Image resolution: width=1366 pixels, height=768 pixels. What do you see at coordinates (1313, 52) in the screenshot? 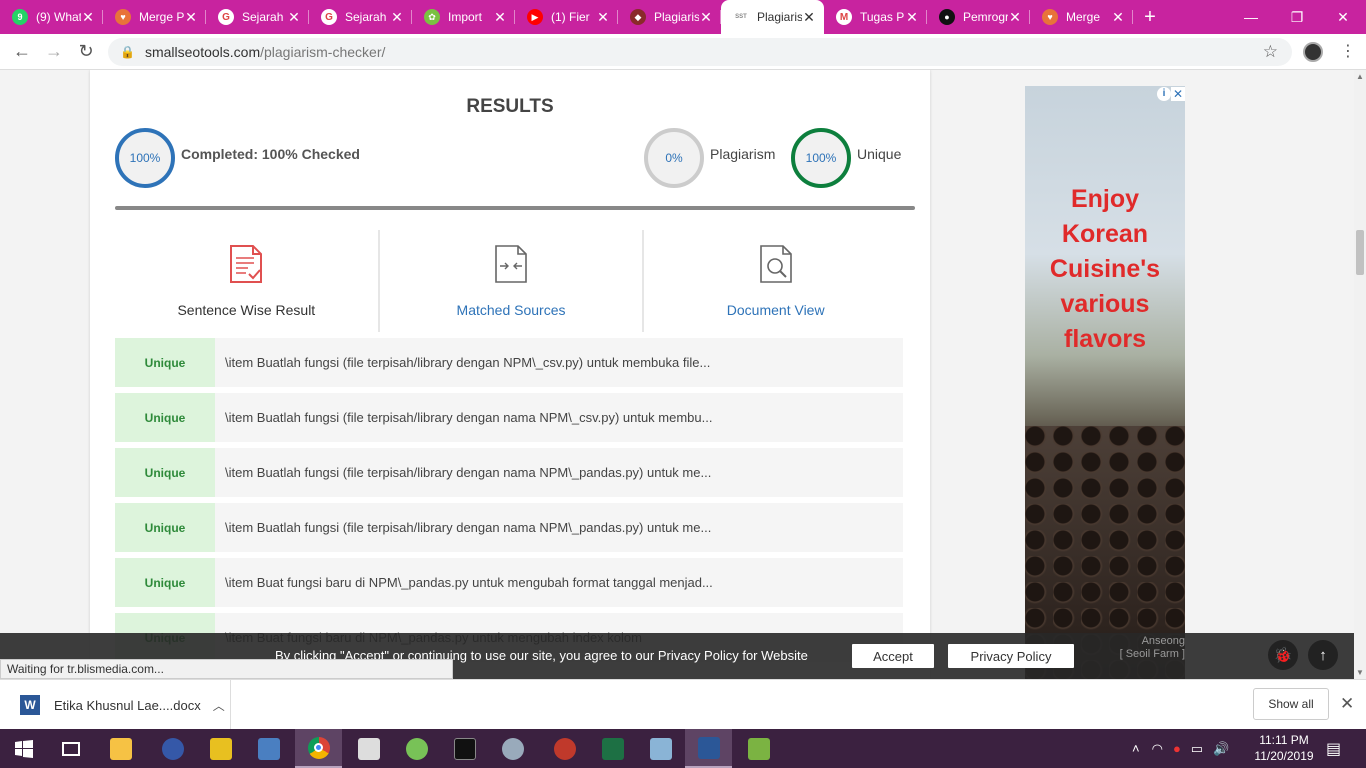
I see `profile-avatar` at bounding box center [1313, 52].